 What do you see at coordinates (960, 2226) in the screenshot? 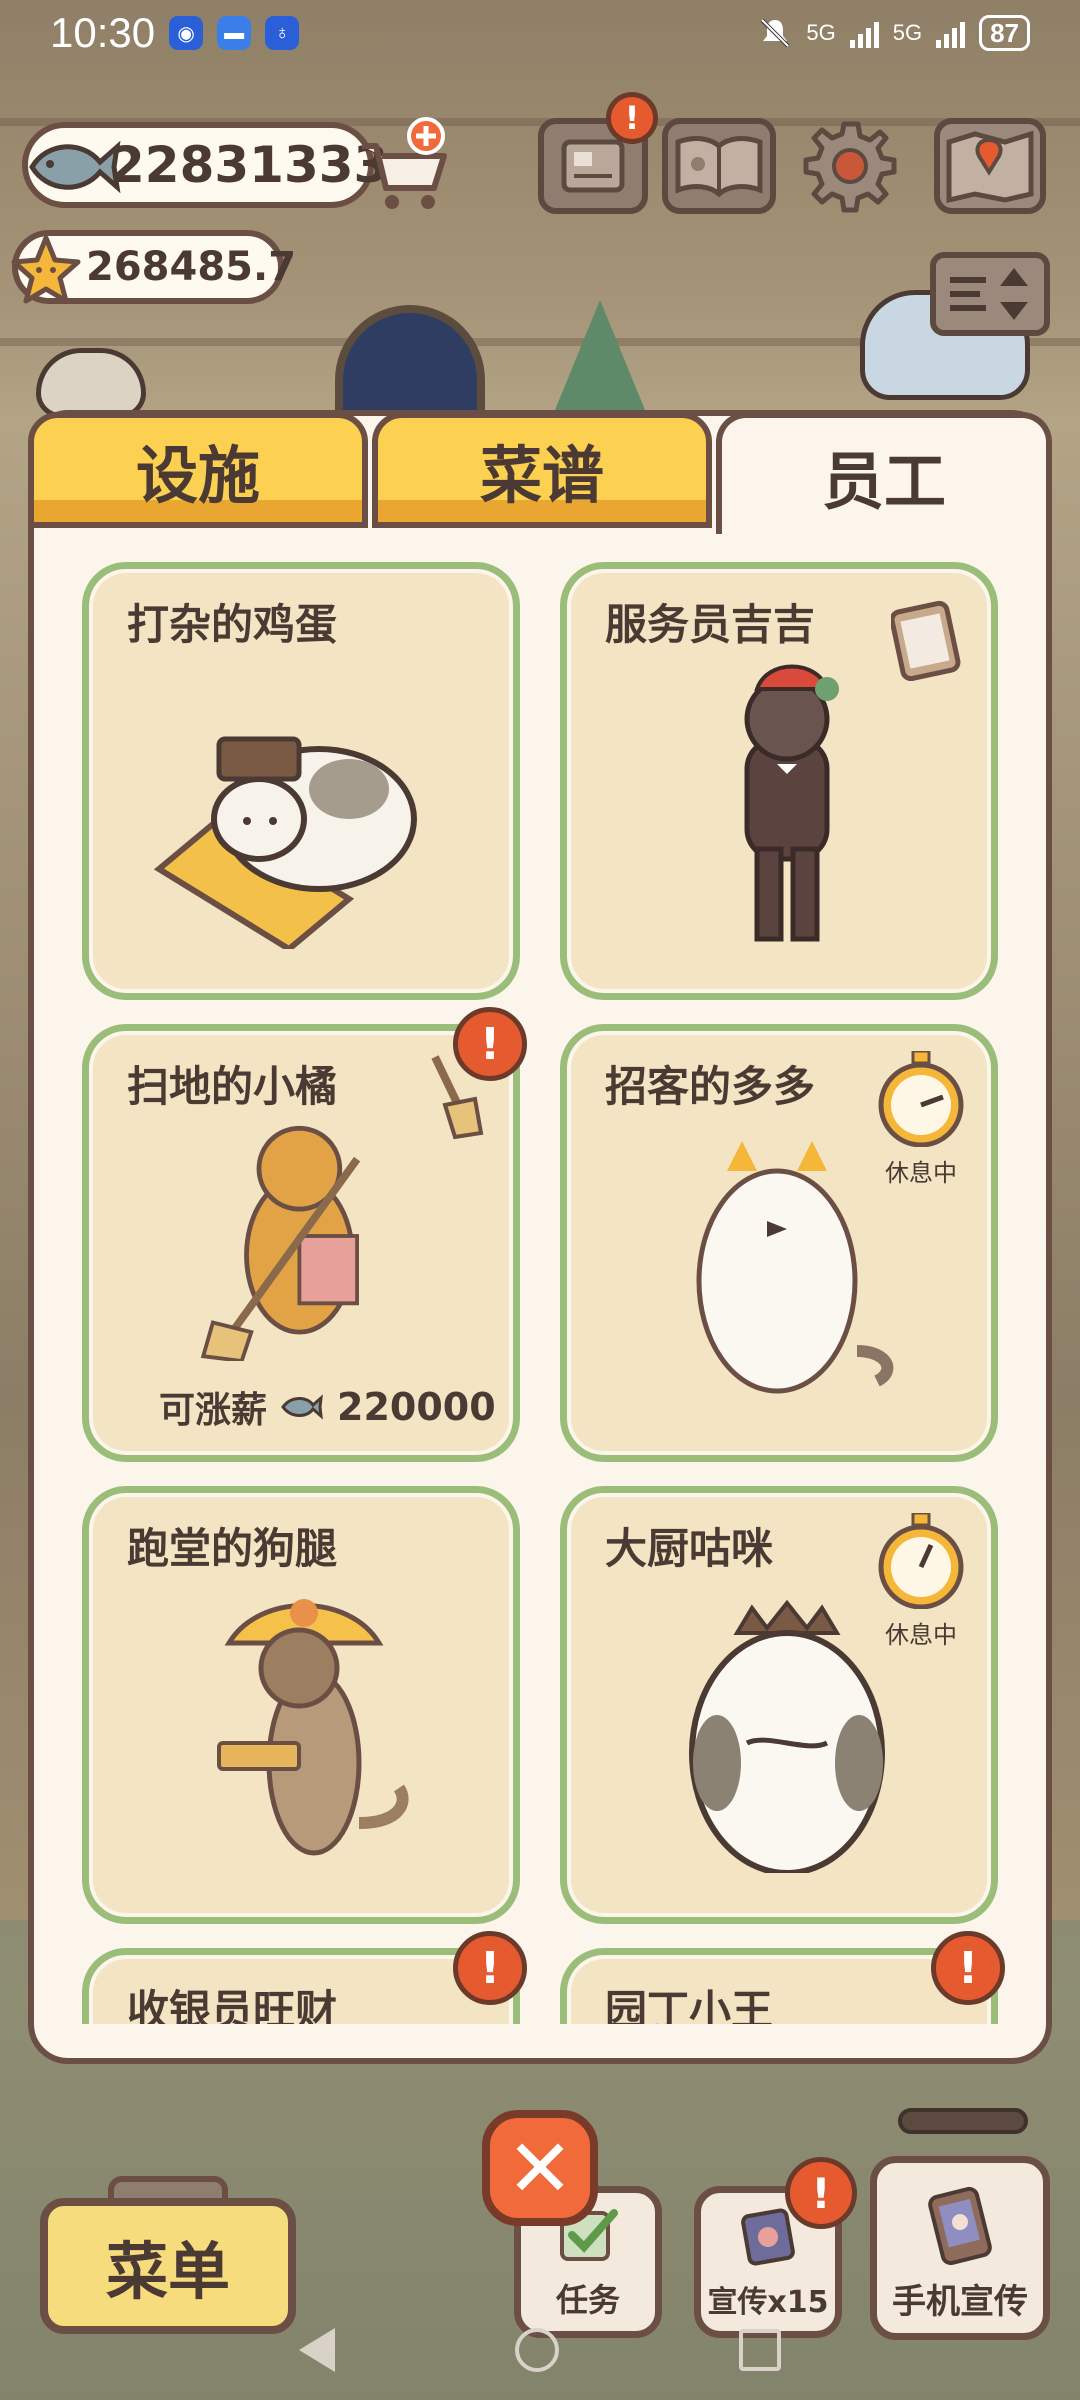
I see `phone-icon` at bounding box center [960, 2226].